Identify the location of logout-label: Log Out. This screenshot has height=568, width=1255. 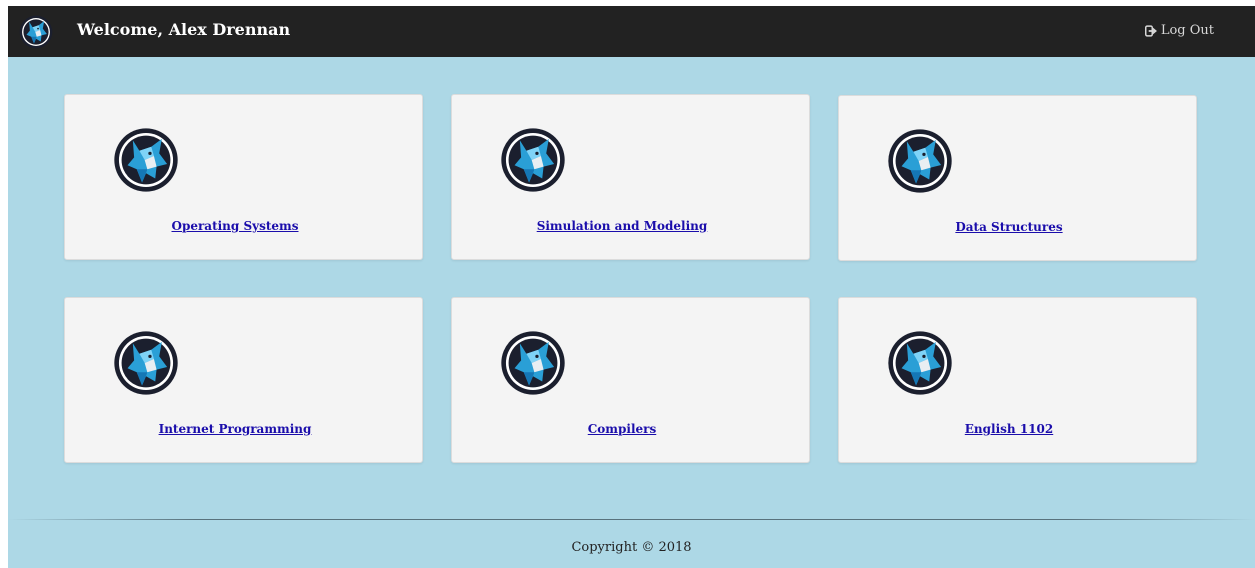
(1187, 30).